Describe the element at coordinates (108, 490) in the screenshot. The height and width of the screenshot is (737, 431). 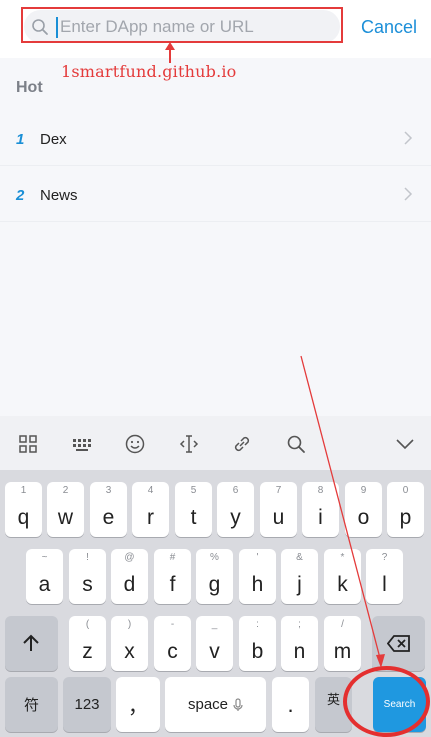
I see `key-alt-label: 3` at that location.